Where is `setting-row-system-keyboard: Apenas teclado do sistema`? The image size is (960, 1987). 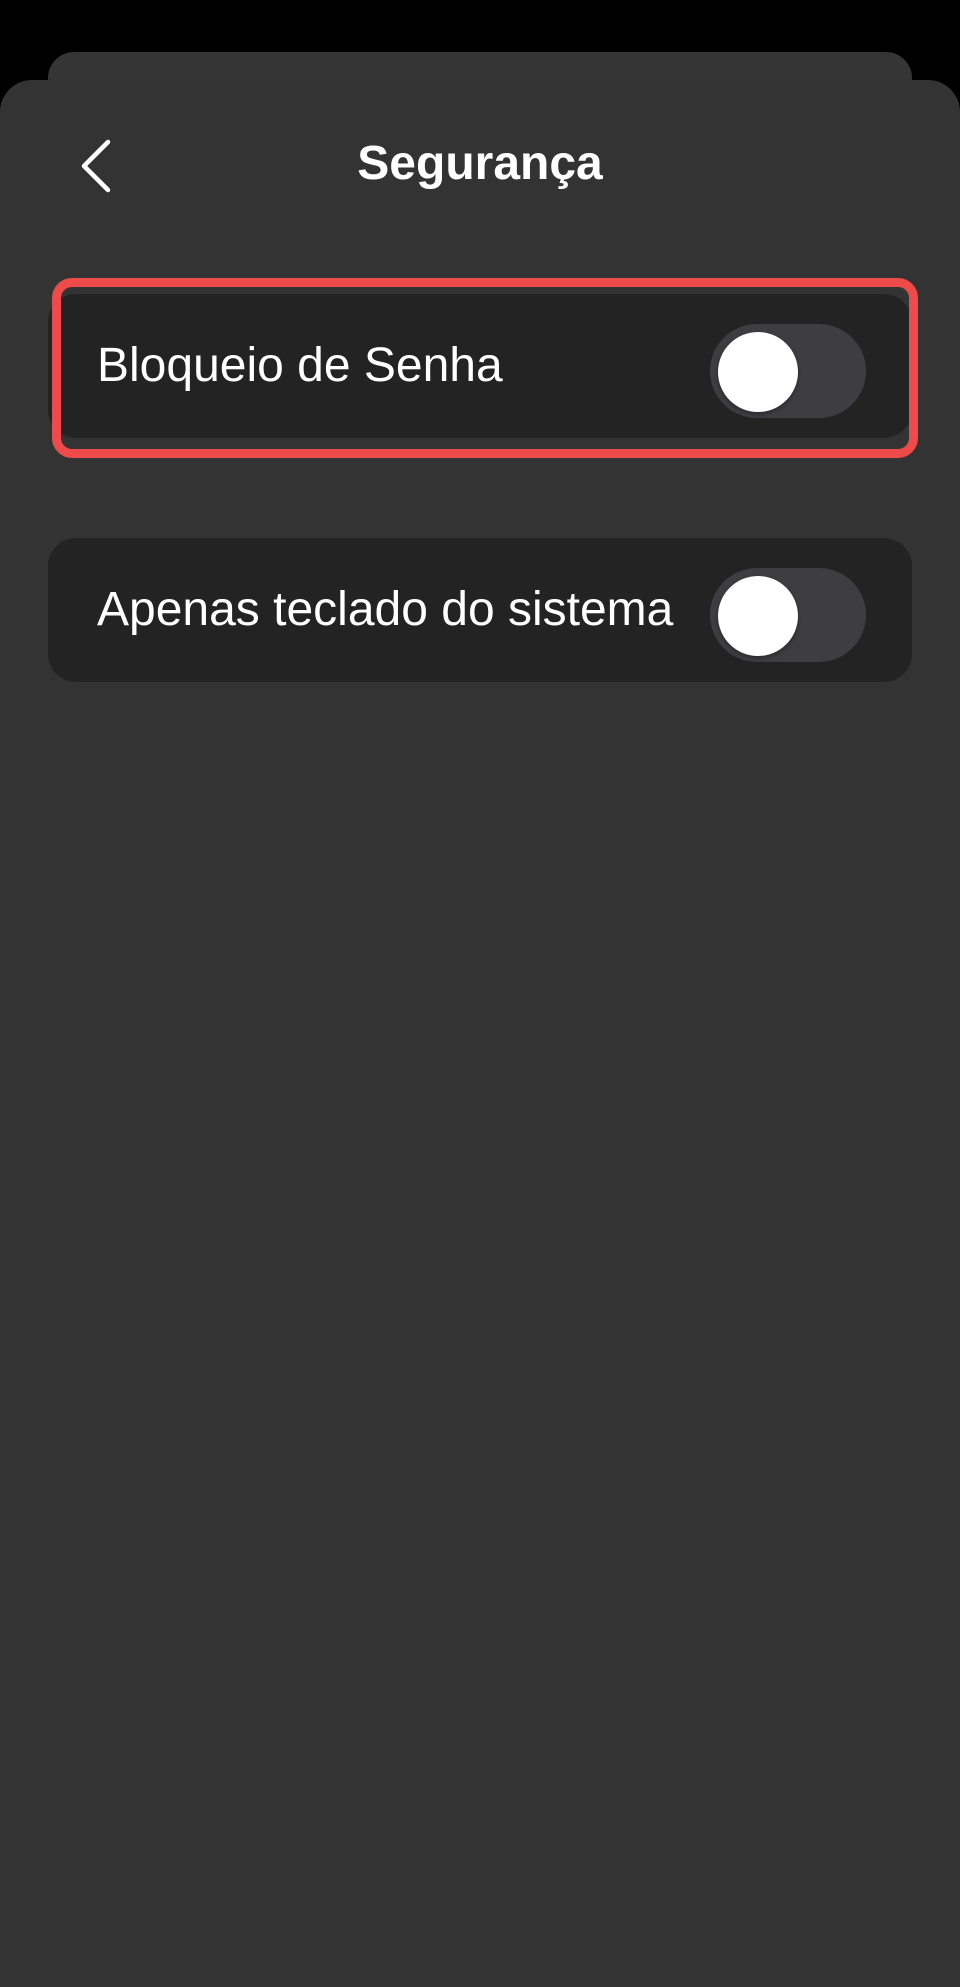 setting-row-system-keyboard: Apenas teclado do sistema is located at coordinates (480, 610).